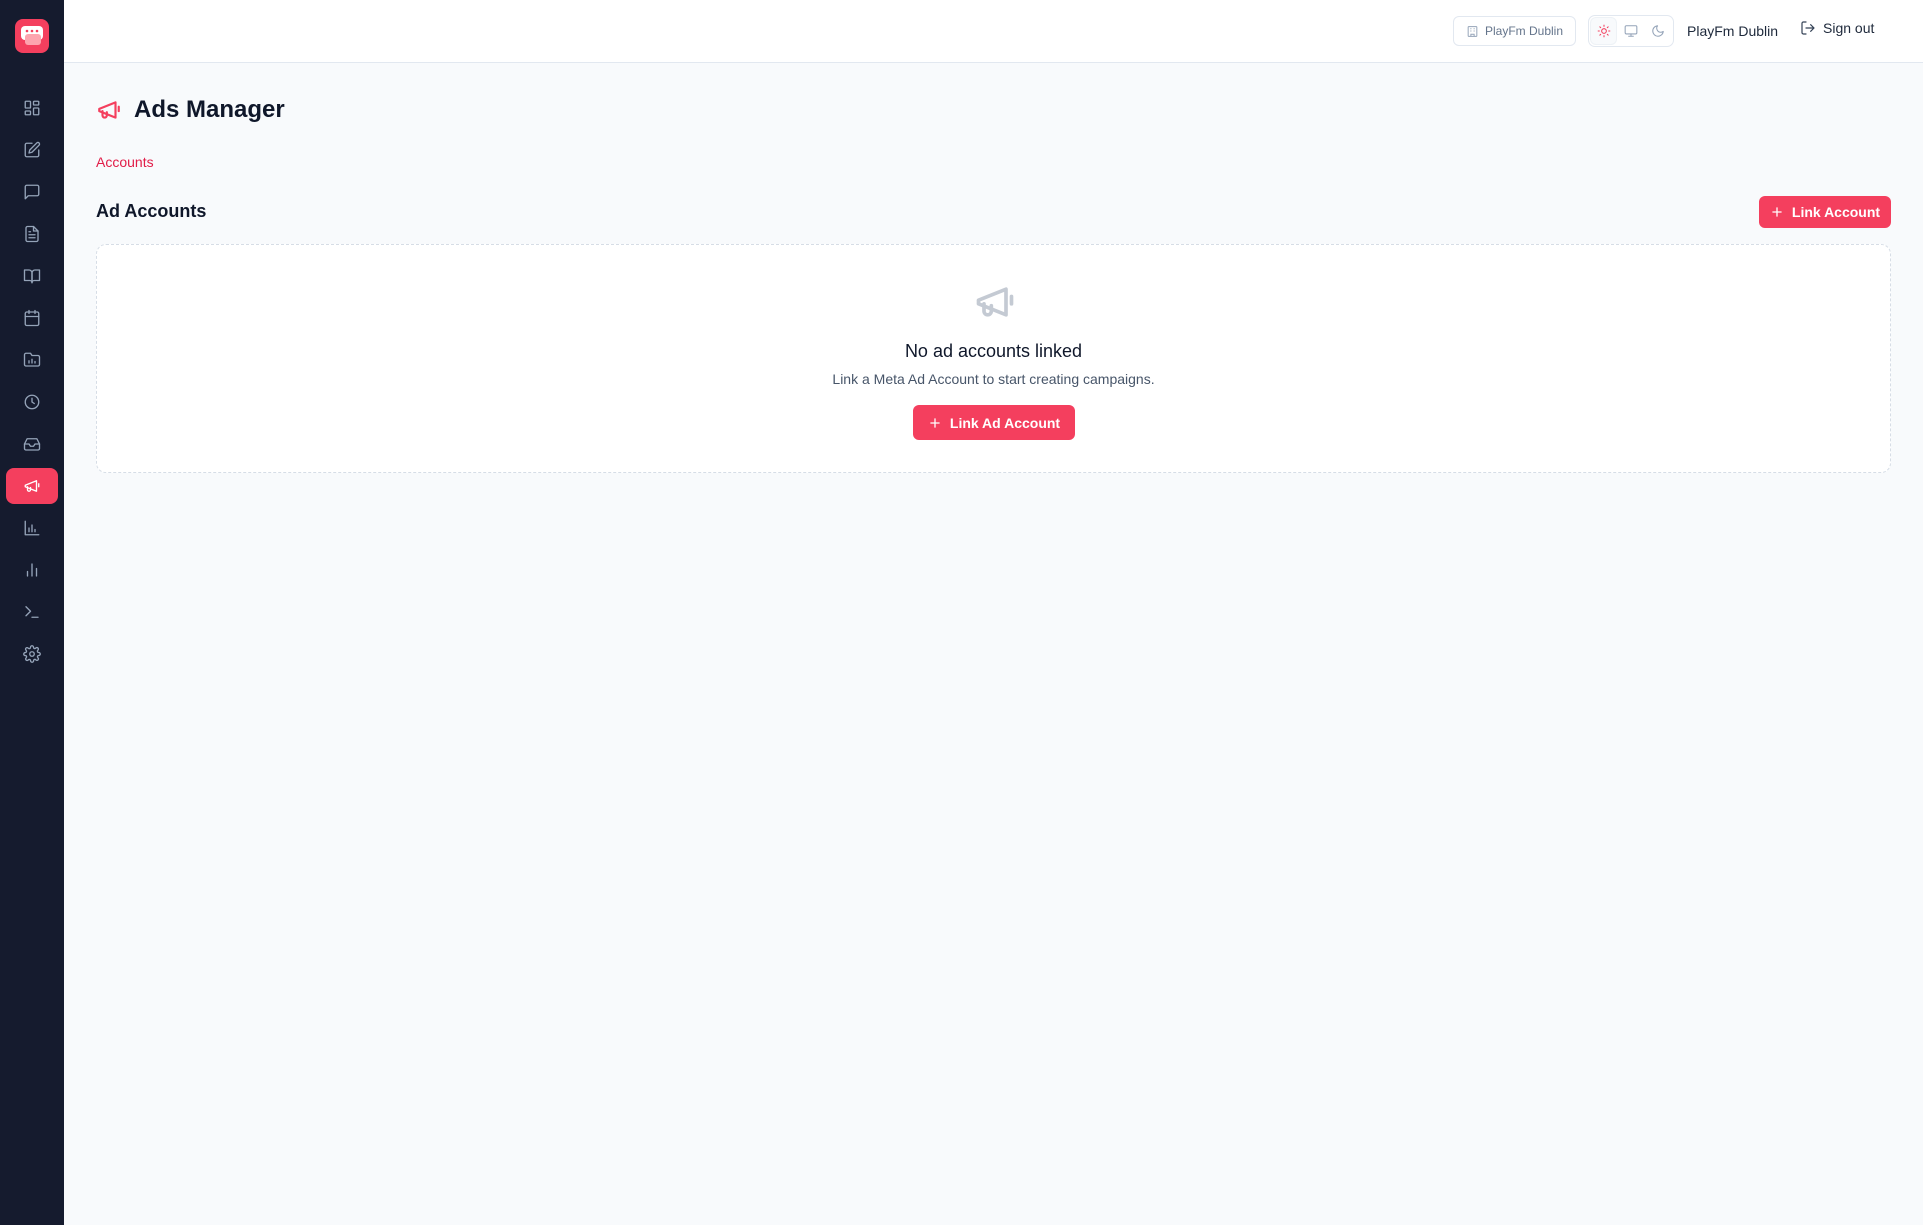  I want to click on theme-light-button, so click(1604, 31).